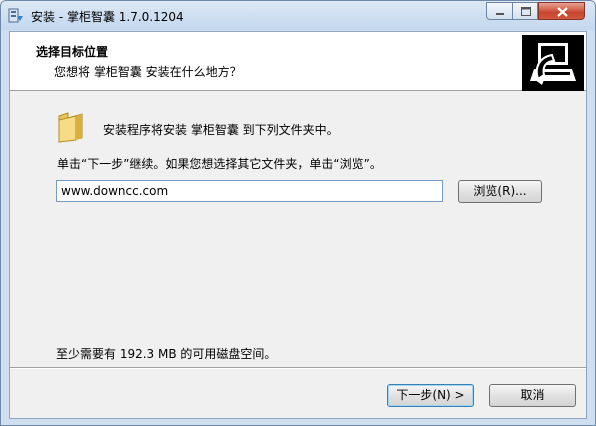  I want to click on title-bar: 安装 - 掌柜智囊 1.7.0.1204, so click(298, 15).